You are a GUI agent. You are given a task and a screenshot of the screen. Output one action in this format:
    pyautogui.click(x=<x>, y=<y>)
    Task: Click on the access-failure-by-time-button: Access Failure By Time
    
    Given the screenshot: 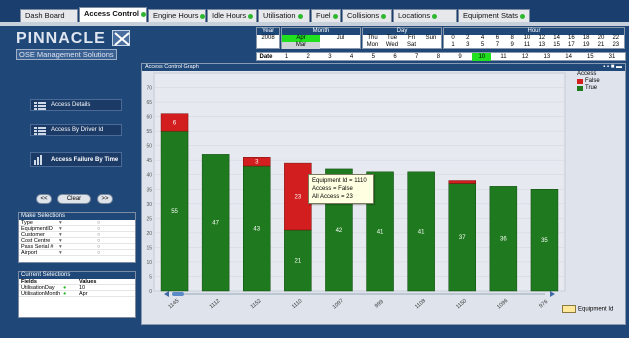 What is the action you would take?
    pyautogui.click(x=76, y=159)
    